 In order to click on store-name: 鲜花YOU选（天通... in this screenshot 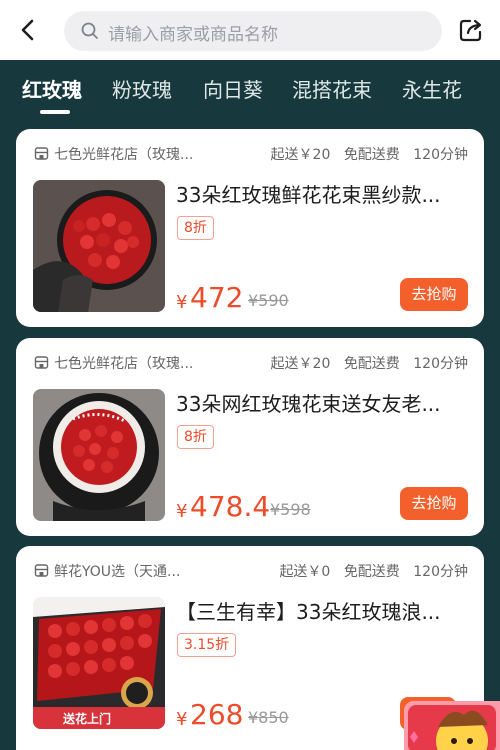, I will do `click(117, 571)`.